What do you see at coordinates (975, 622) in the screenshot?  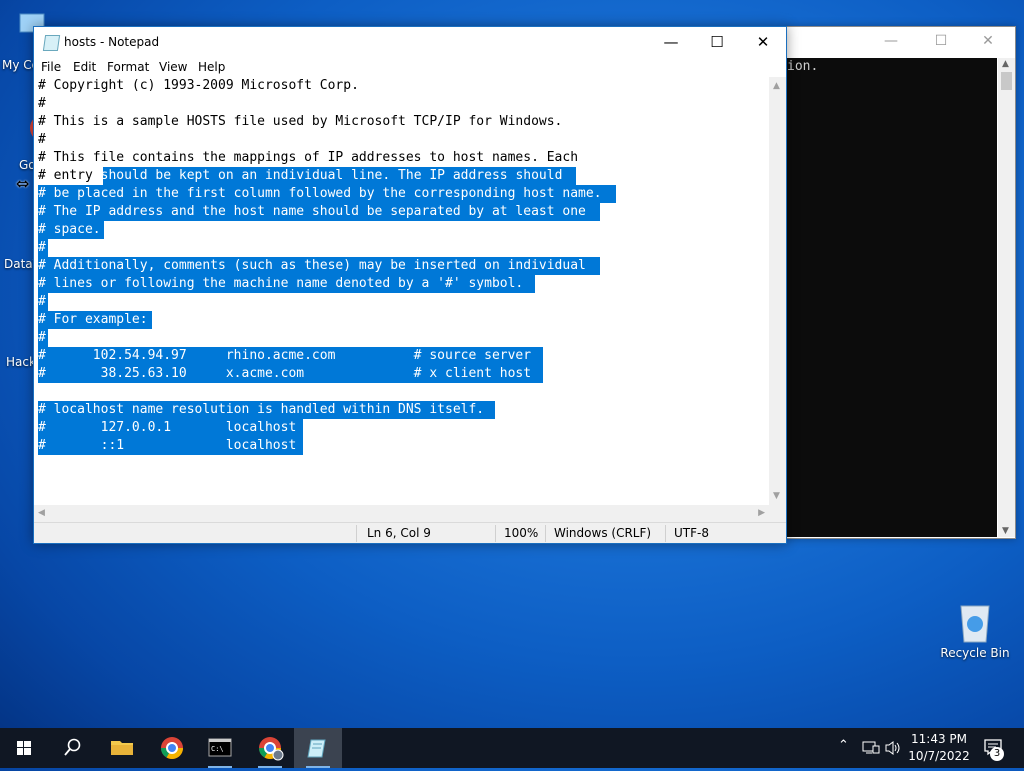 I see `recycle-bin-icon` at bounding box center [975, 622].